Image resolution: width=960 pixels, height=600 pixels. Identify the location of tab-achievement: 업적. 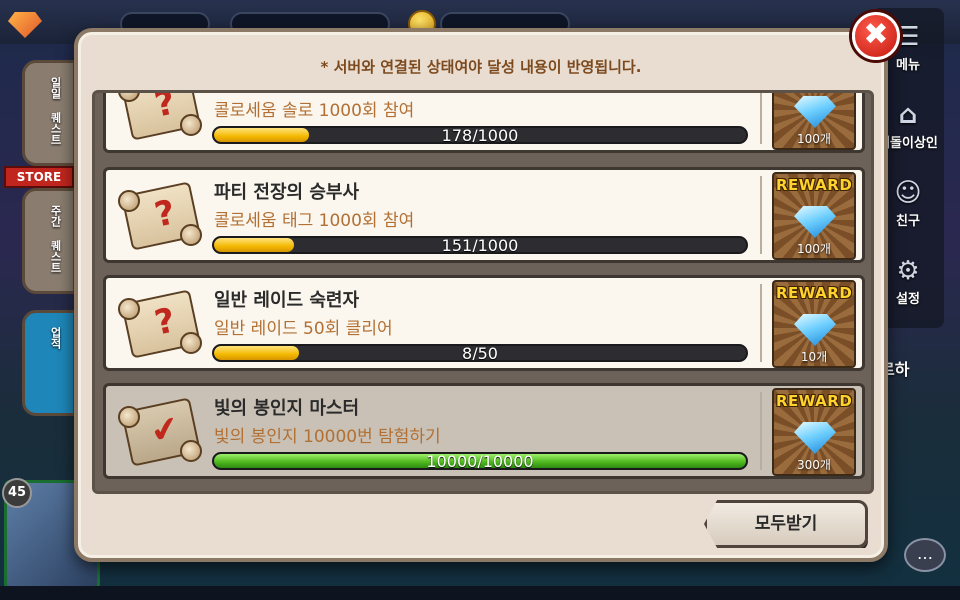
(49, 363).